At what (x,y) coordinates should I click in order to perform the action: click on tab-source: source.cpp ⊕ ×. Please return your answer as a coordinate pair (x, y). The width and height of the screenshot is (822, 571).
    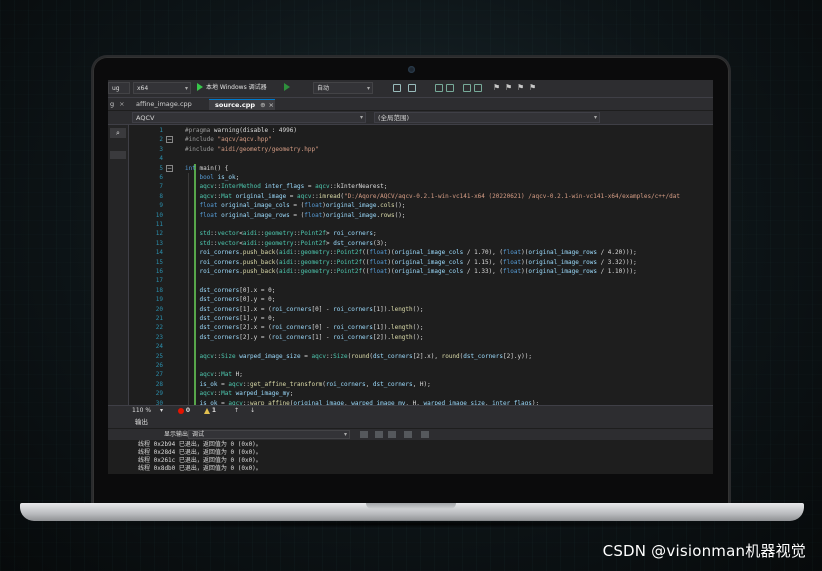
    Looking at the image, I should click on (242, 104).